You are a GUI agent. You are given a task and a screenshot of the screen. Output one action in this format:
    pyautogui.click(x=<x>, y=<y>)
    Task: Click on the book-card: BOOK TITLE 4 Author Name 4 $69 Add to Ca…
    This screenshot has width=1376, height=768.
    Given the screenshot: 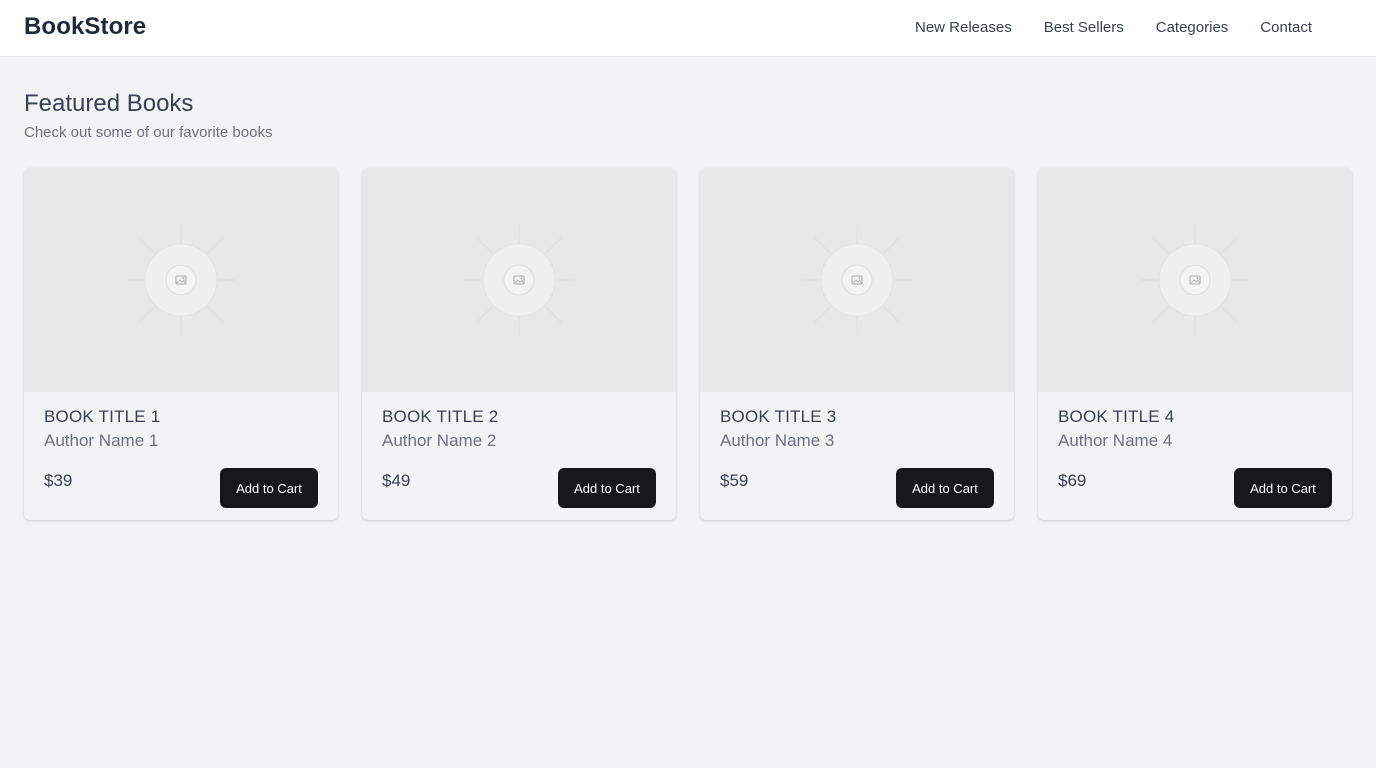 What is the action you would take?
    pyautogui.click(x=1195, y=344)
    